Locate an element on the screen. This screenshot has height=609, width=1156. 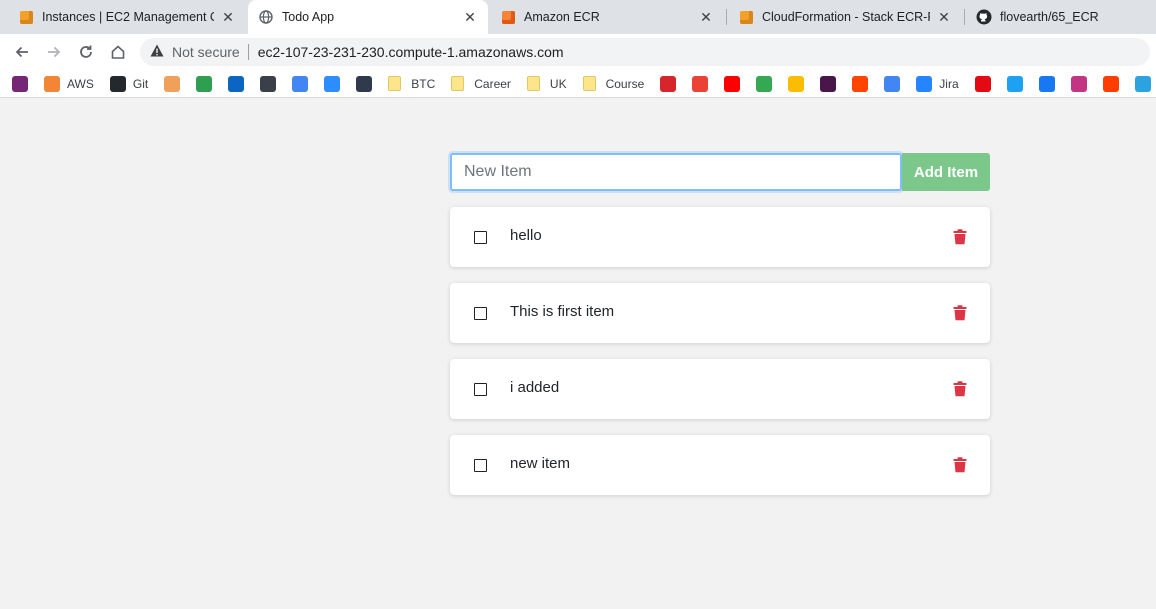
docker-icon is located at coordinates (364, 83).